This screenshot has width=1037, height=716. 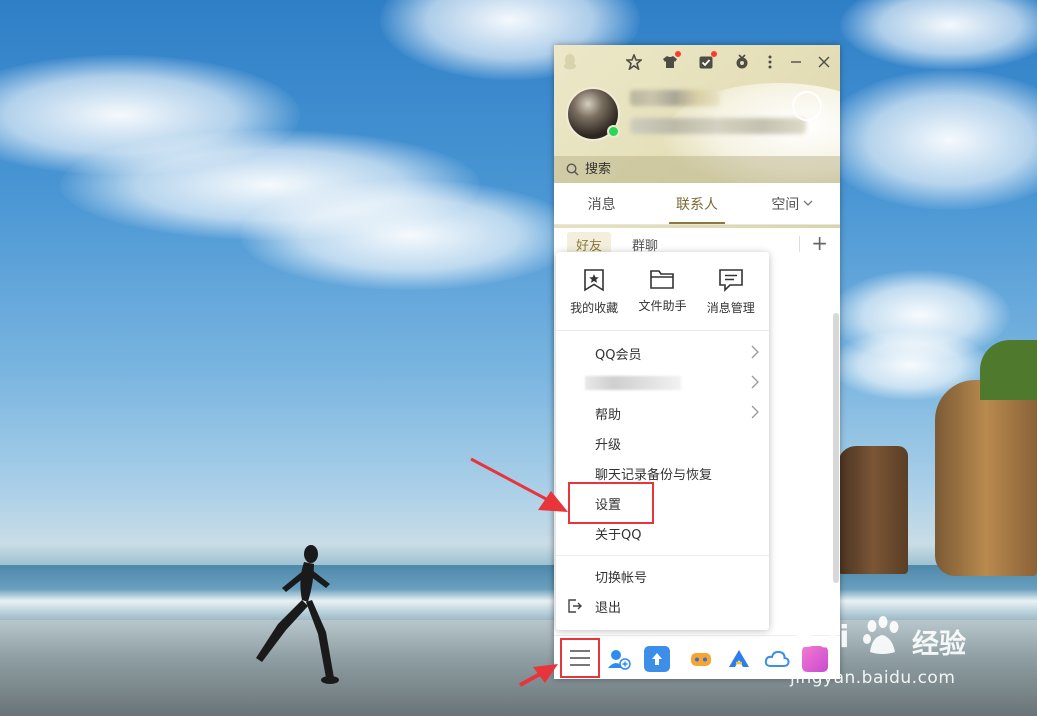 I want to click on favorites-button: 我的收藏, so click(x=594, y=299).